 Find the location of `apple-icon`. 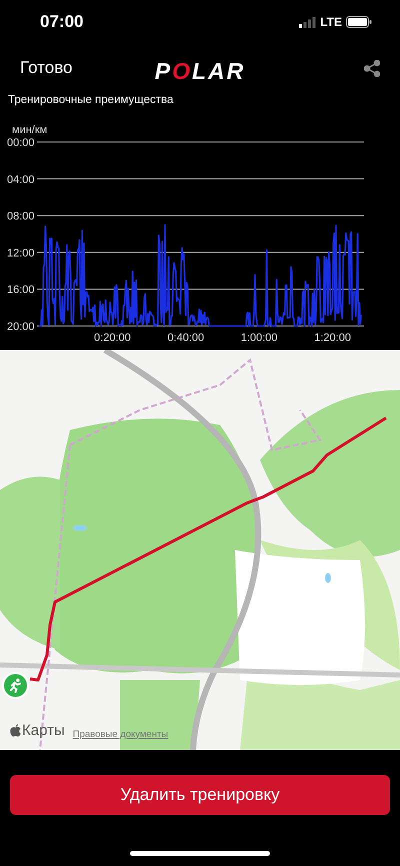

apple-icon is located at coordinates (15, 731).